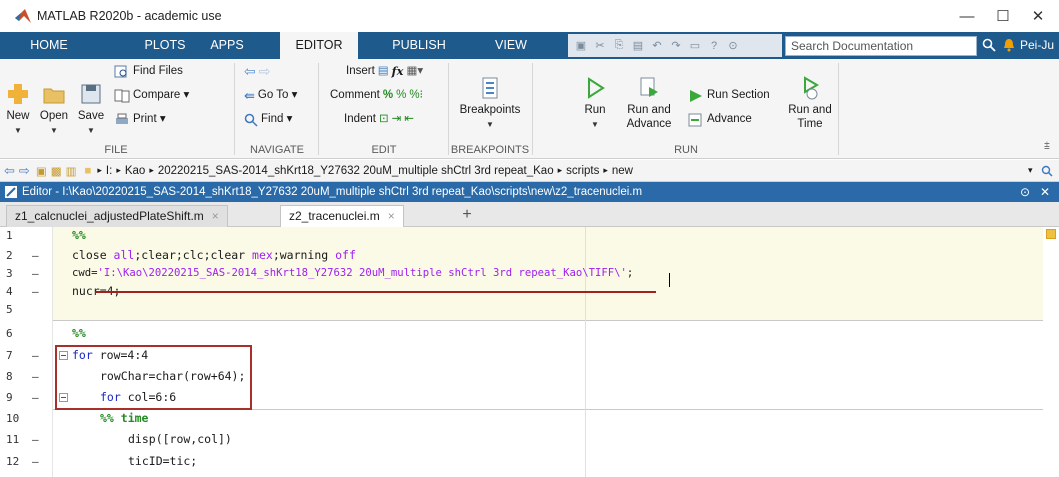  I want to click on back-arrow-icon: ⇦, so click(250, 71).